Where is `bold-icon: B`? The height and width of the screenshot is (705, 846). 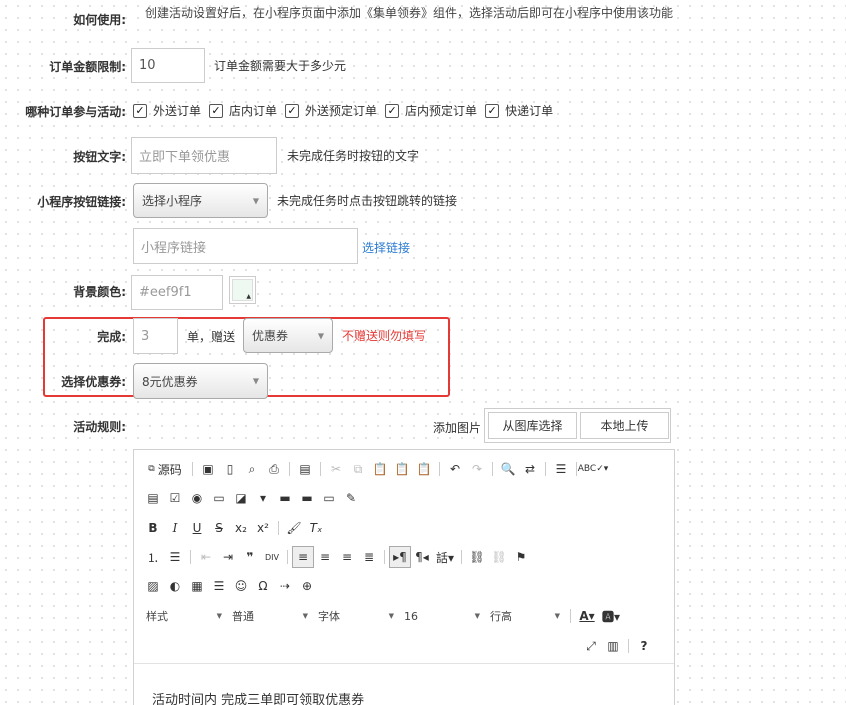 bold-icon: B is located at coordinates (153, 528).